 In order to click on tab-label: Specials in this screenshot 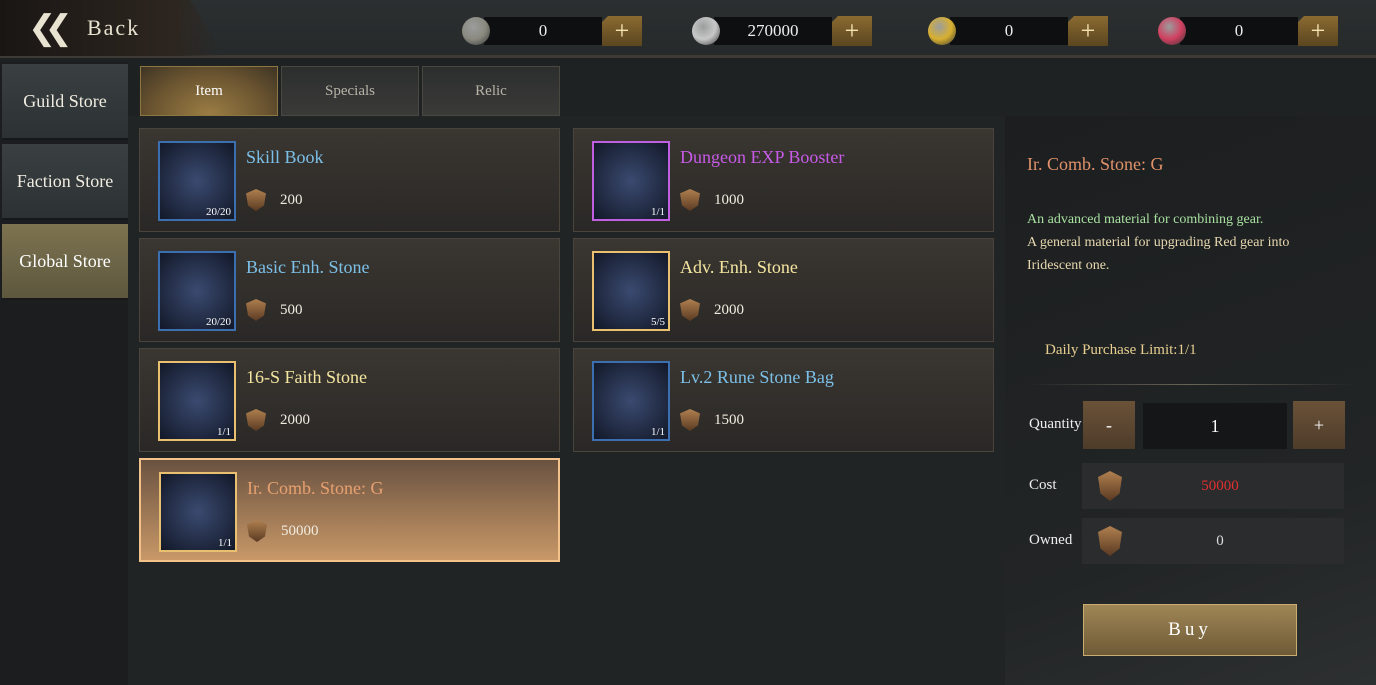, I will do `click(350, 90)`.